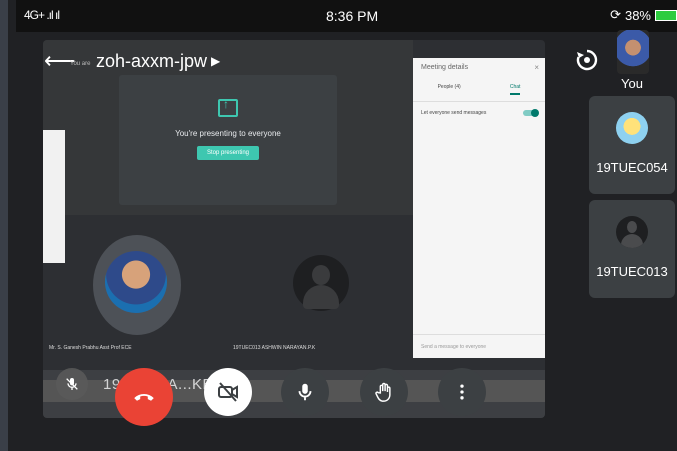 Image resolution: width=677 pixels, height=451 pixels. What do you see at coordinates (228, 153) in the screenshot?
I see `stop-presenting-button: Stop presenting` at bounding box center [228, 153].